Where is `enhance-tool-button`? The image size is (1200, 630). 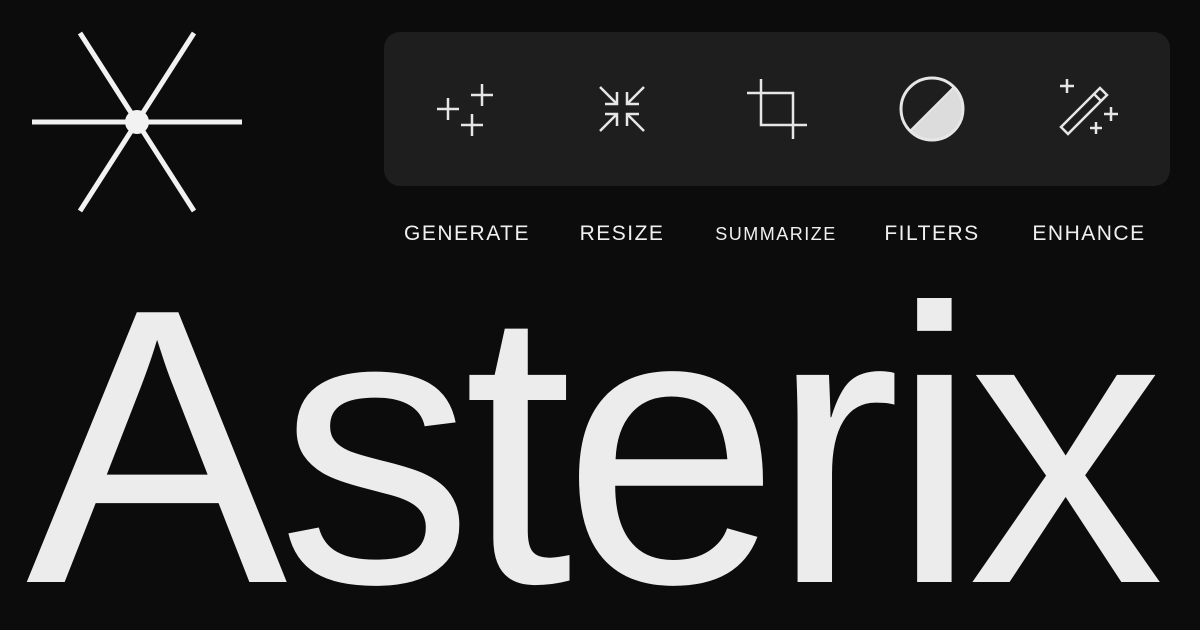 enhance-tool-button is located at coordinates (1088, 109).